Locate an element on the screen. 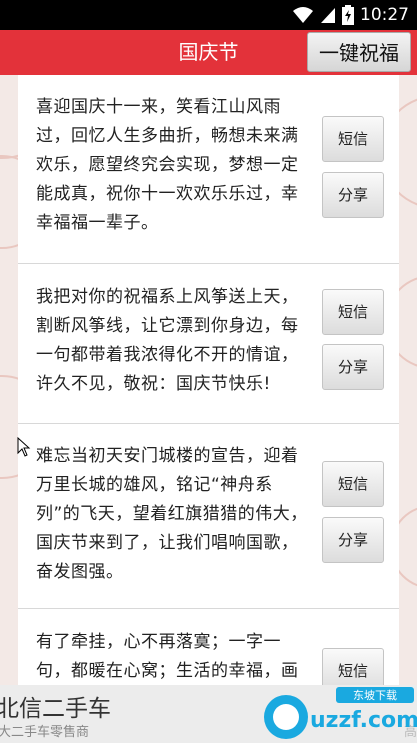  status-bar: 10:27 is located at coordinates (208, 15).